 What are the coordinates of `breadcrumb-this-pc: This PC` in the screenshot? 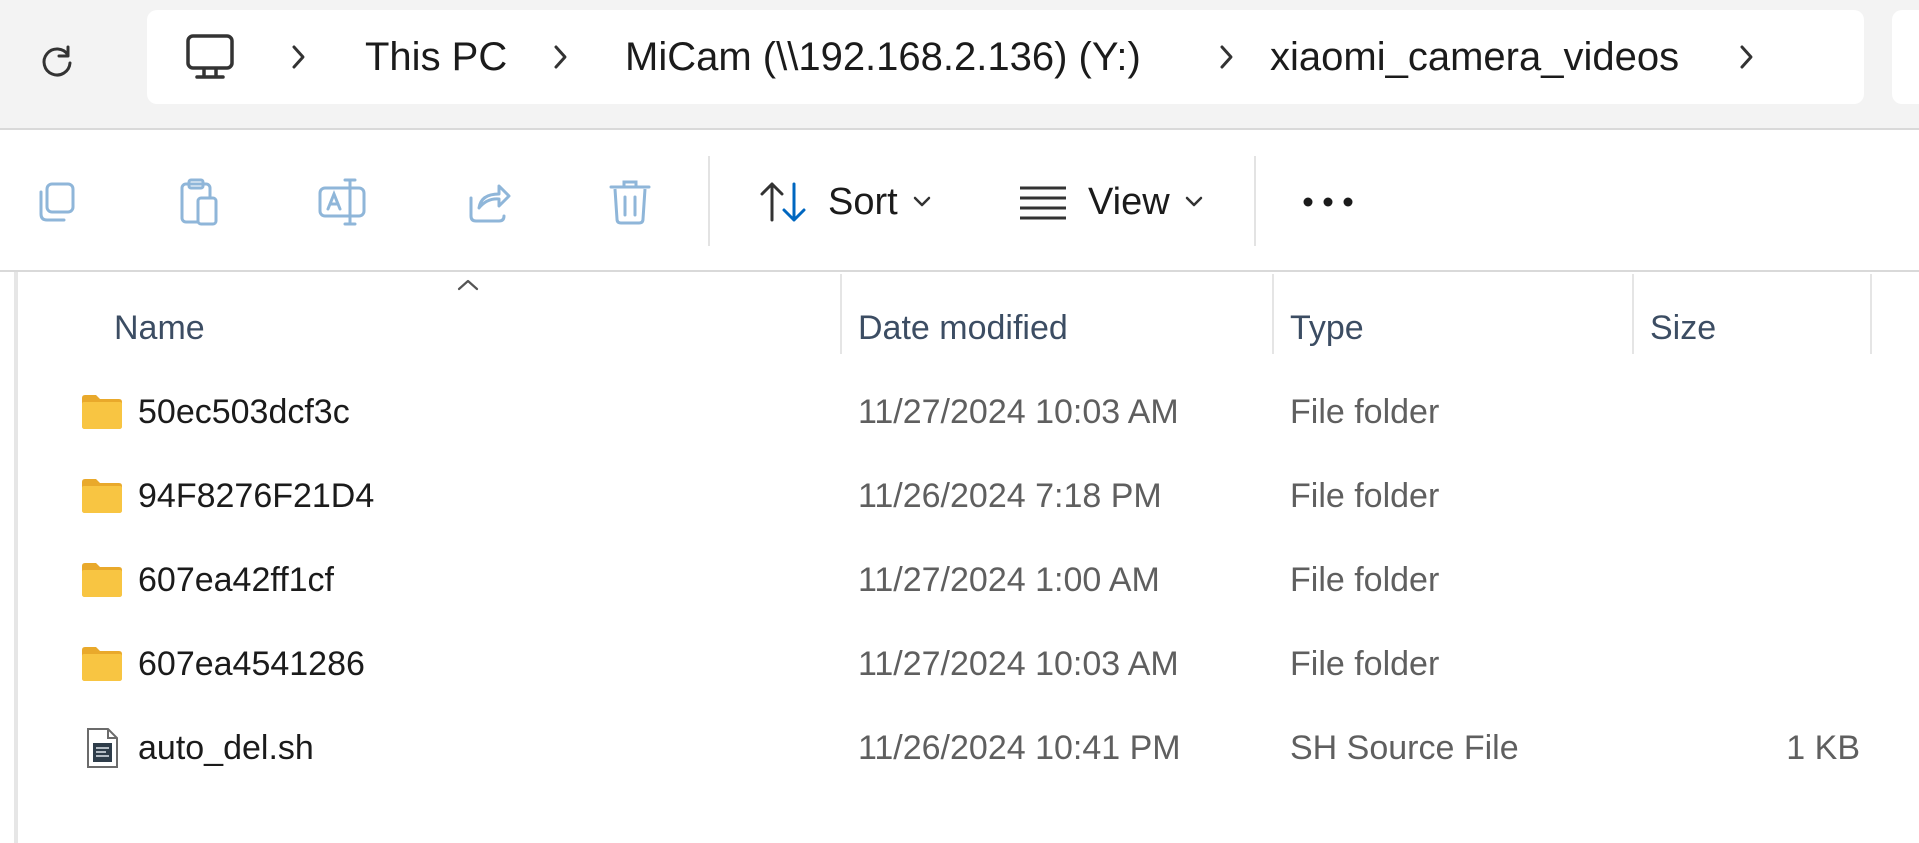 It's located at (436, 57).